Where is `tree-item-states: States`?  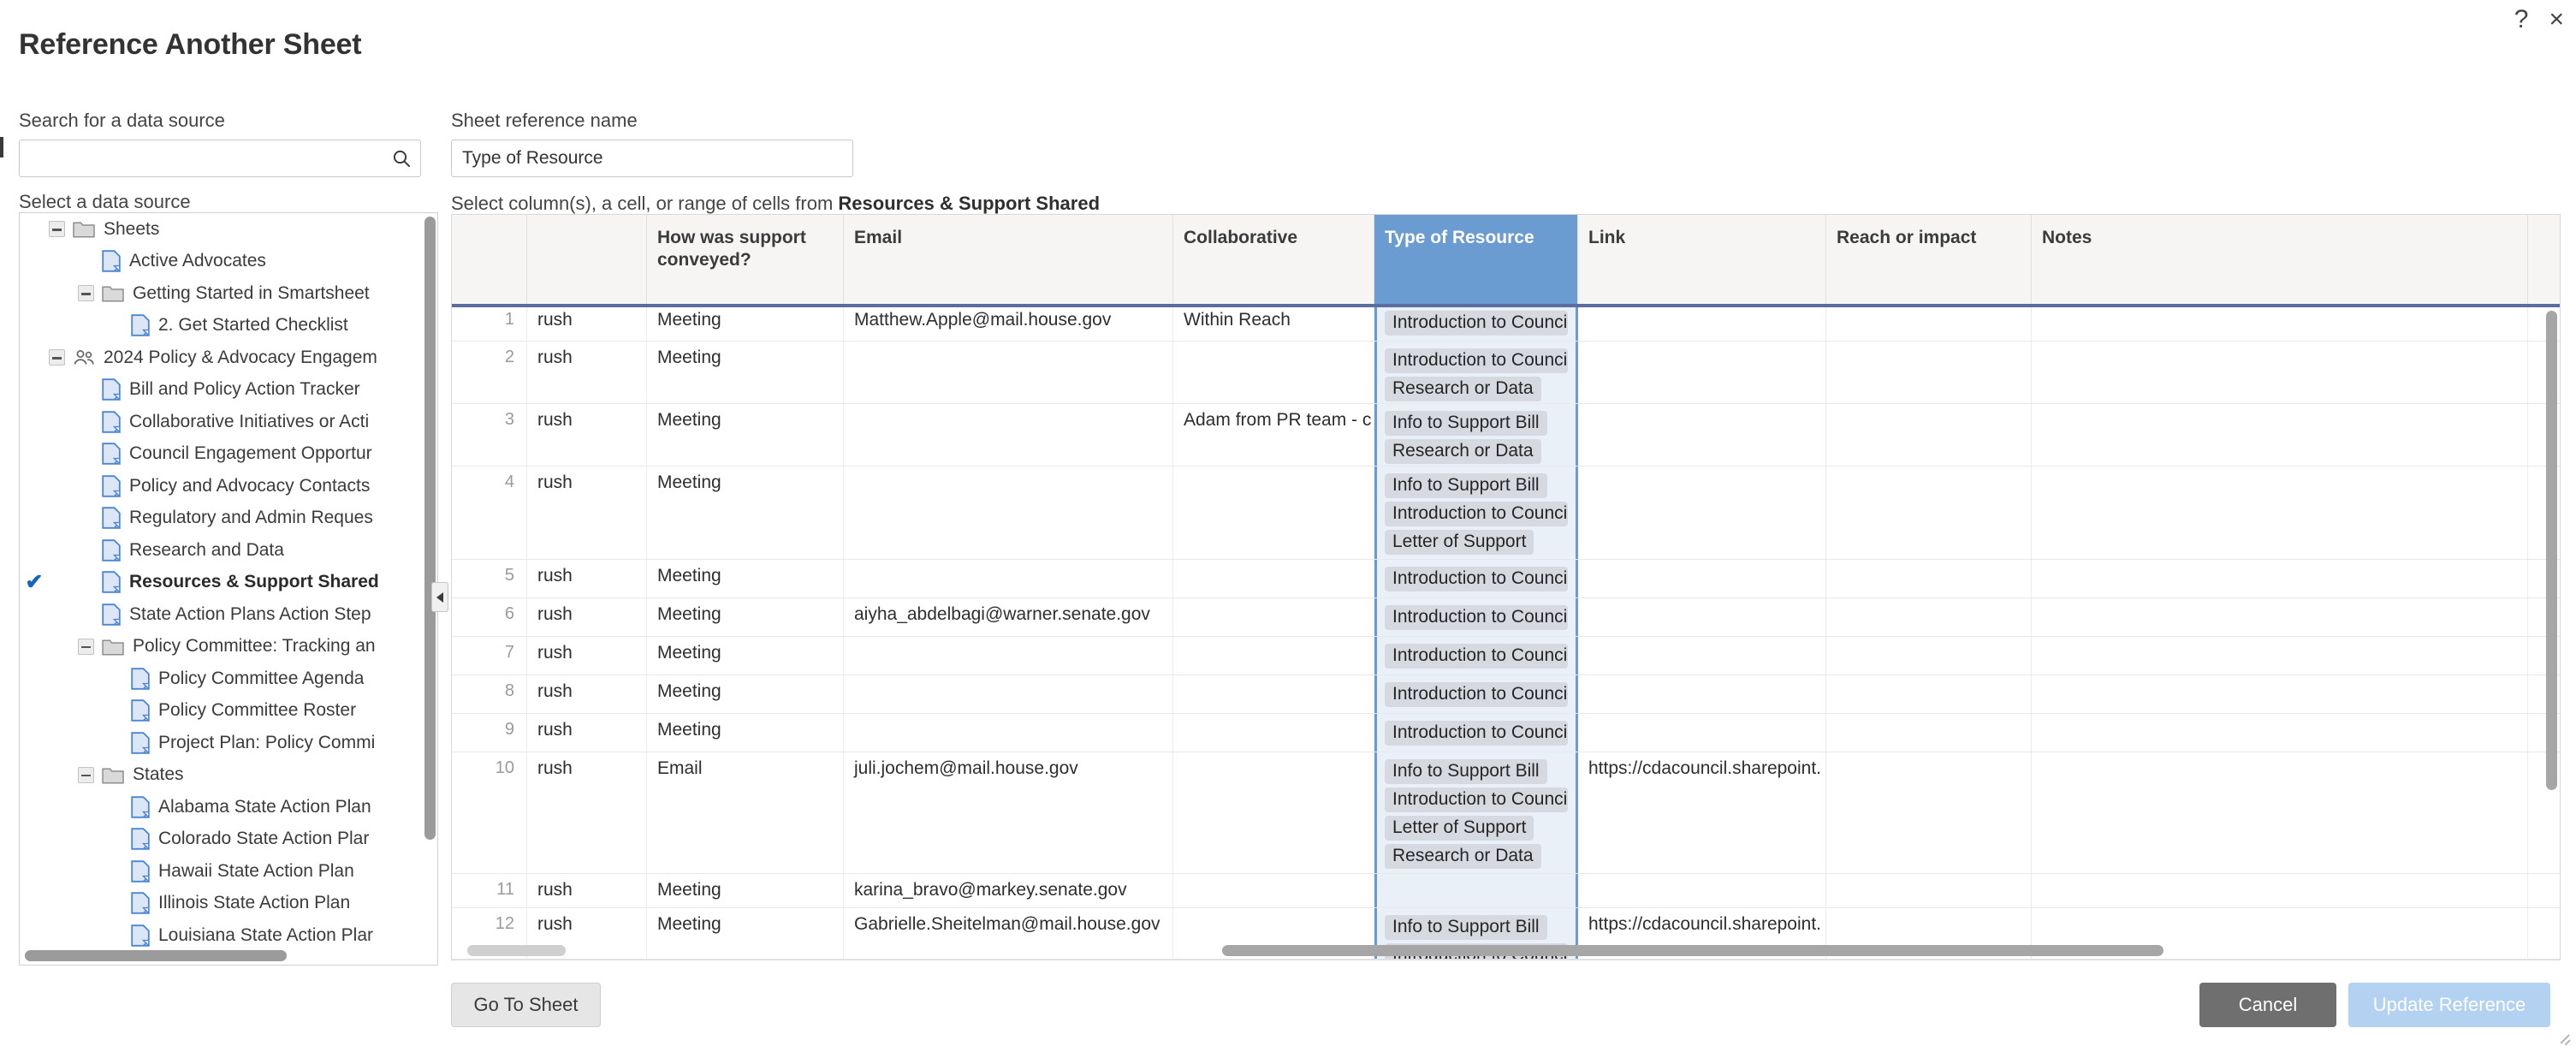 tree-item-states: States is located at coordinates (221, 776).